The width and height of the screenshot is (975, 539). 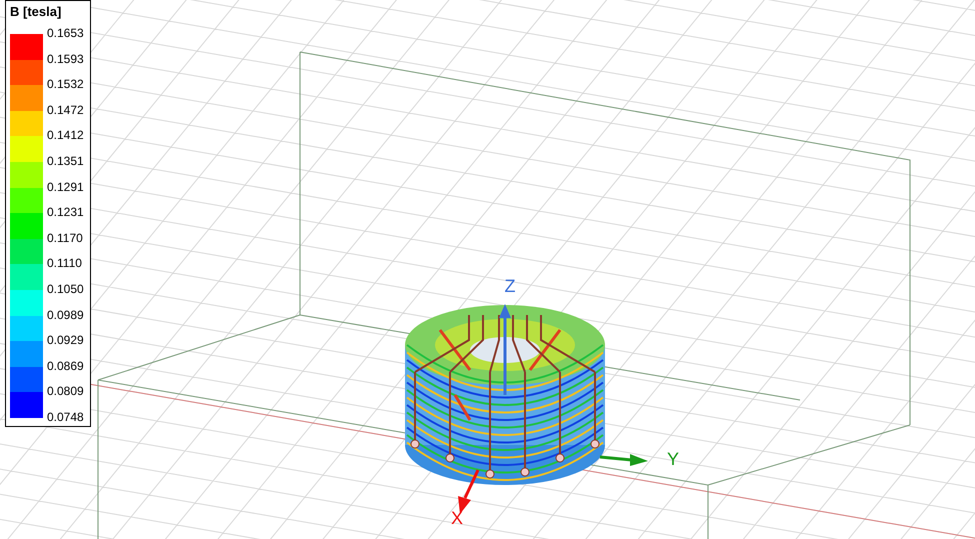 What do you see at coordinates (65, 161) in the screenshot?
I see `legend-value: 0.1351` at bounding box center [65, 161].